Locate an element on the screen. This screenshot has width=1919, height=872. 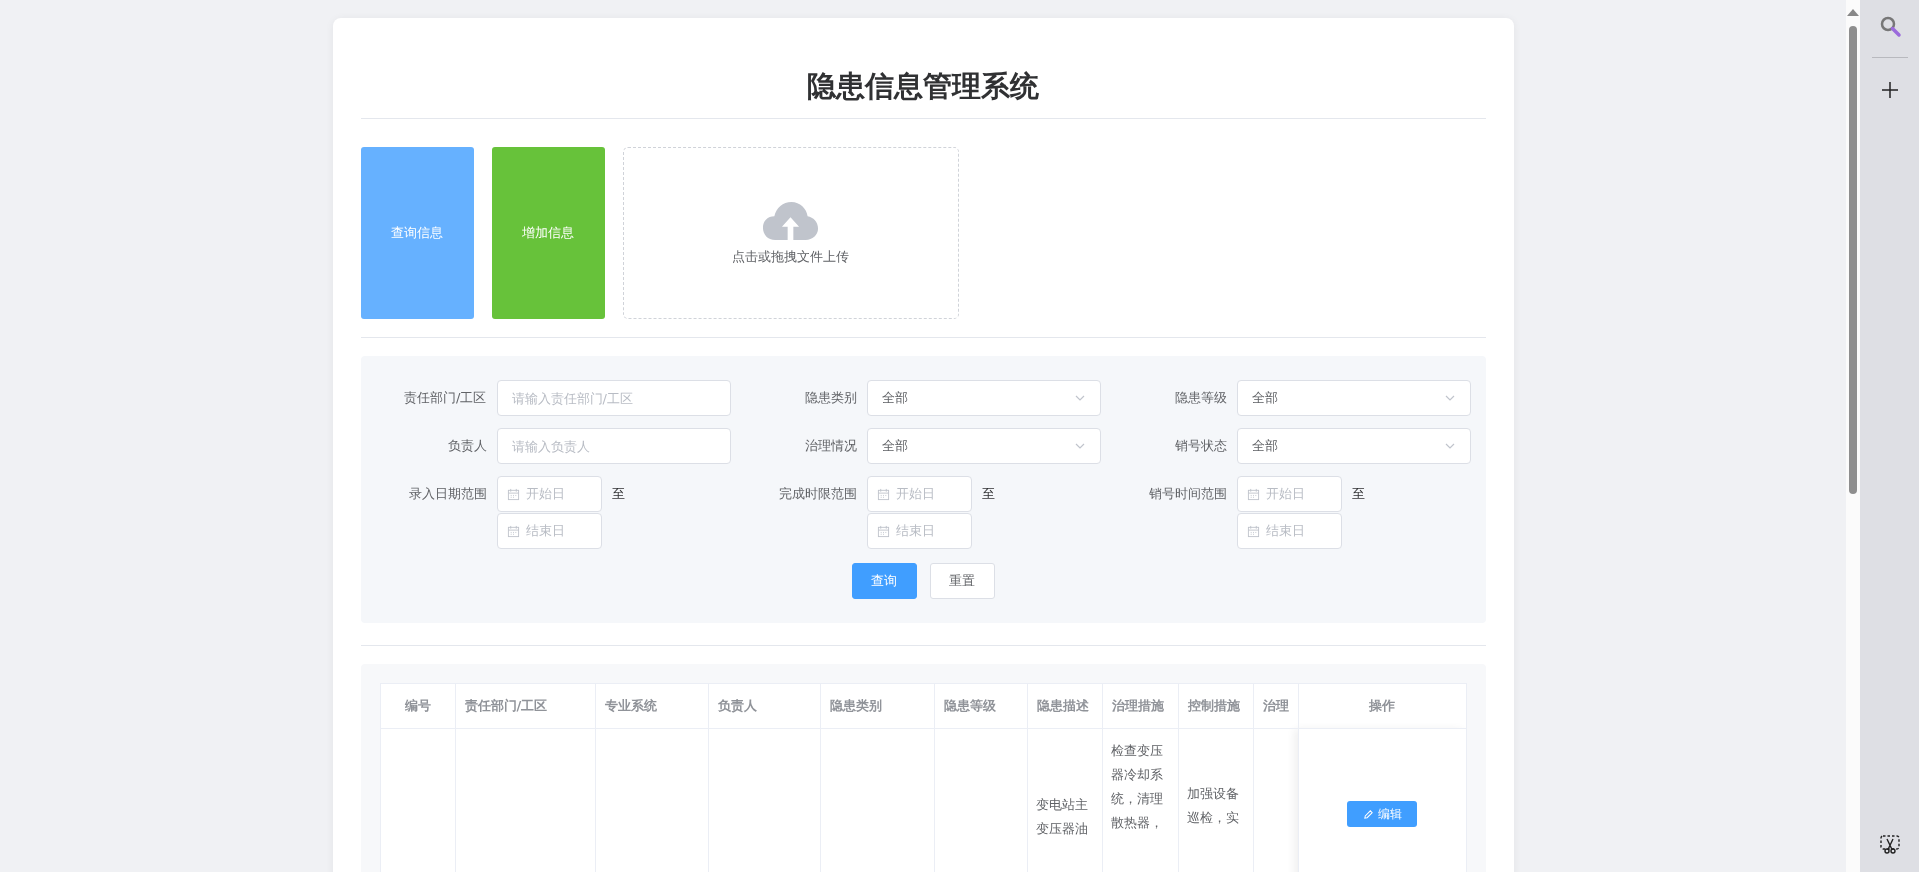
scrollbar is located at coordinates (1853, 436).